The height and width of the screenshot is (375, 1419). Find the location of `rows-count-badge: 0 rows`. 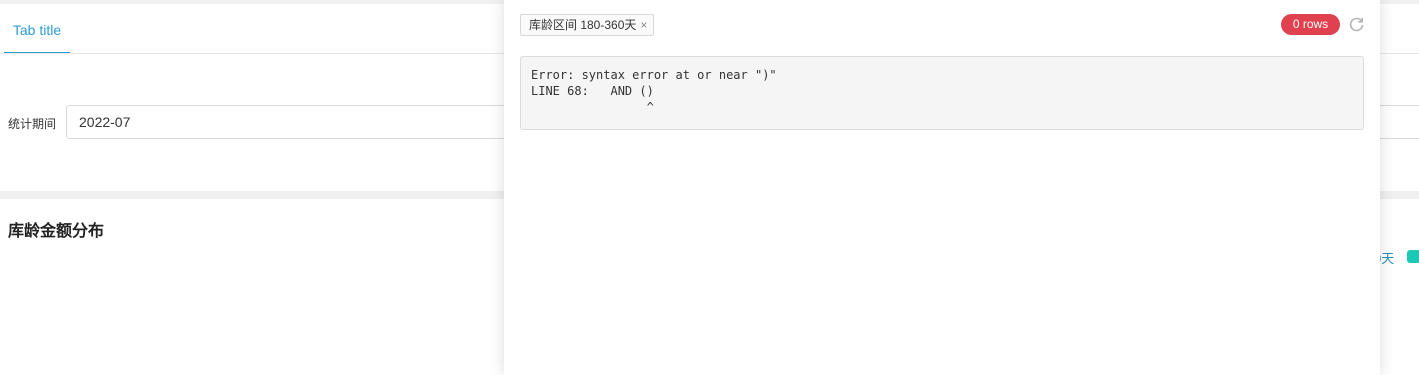

rows-count-badge: 0 rows is located at coordinates (1310, 24).